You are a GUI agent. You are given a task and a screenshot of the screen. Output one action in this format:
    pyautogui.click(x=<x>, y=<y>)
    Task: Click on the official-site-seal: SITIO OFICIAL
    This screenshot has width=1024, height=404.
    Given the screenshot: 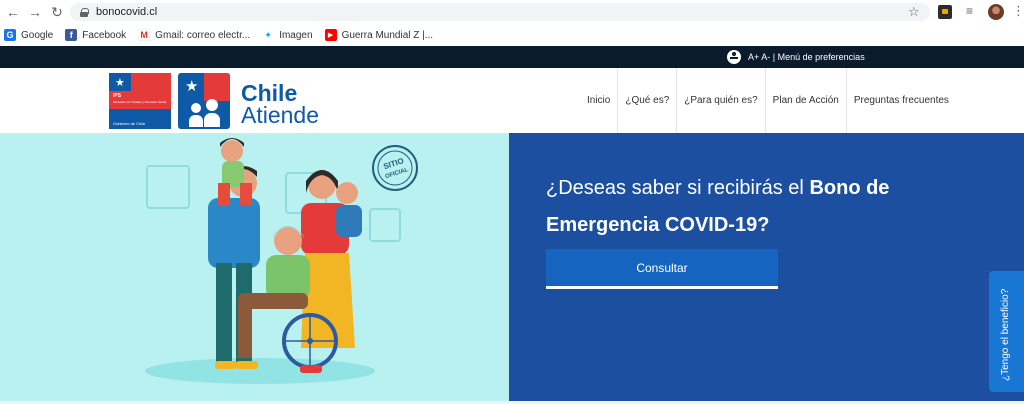 What is the action you would take?
    pyautogui.click(x=395, y=168)
    